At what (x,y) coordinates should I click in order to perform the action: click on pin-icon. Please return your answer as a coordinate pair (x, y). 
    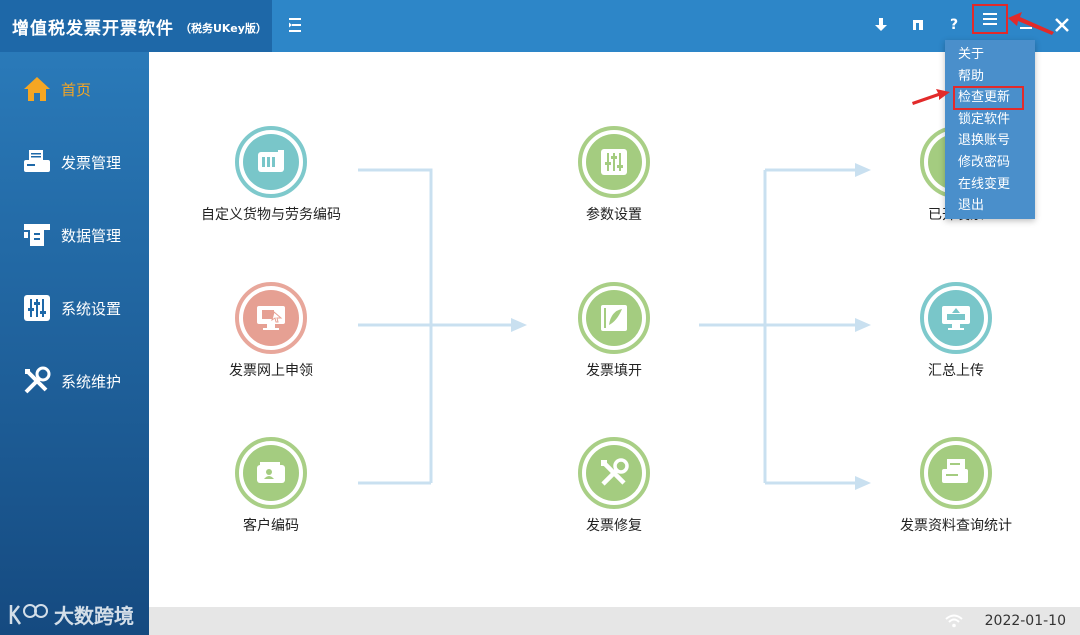
    Looking at the image, I should click on (918, 25).